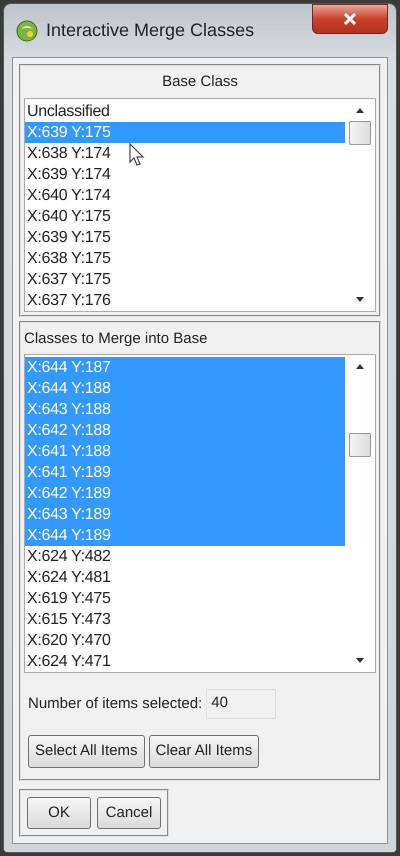  What do you see at coordinates (150, 30) in the screenshot?
I see `window-title: Interactive Merge Classes` at bounding box center [150, 30].